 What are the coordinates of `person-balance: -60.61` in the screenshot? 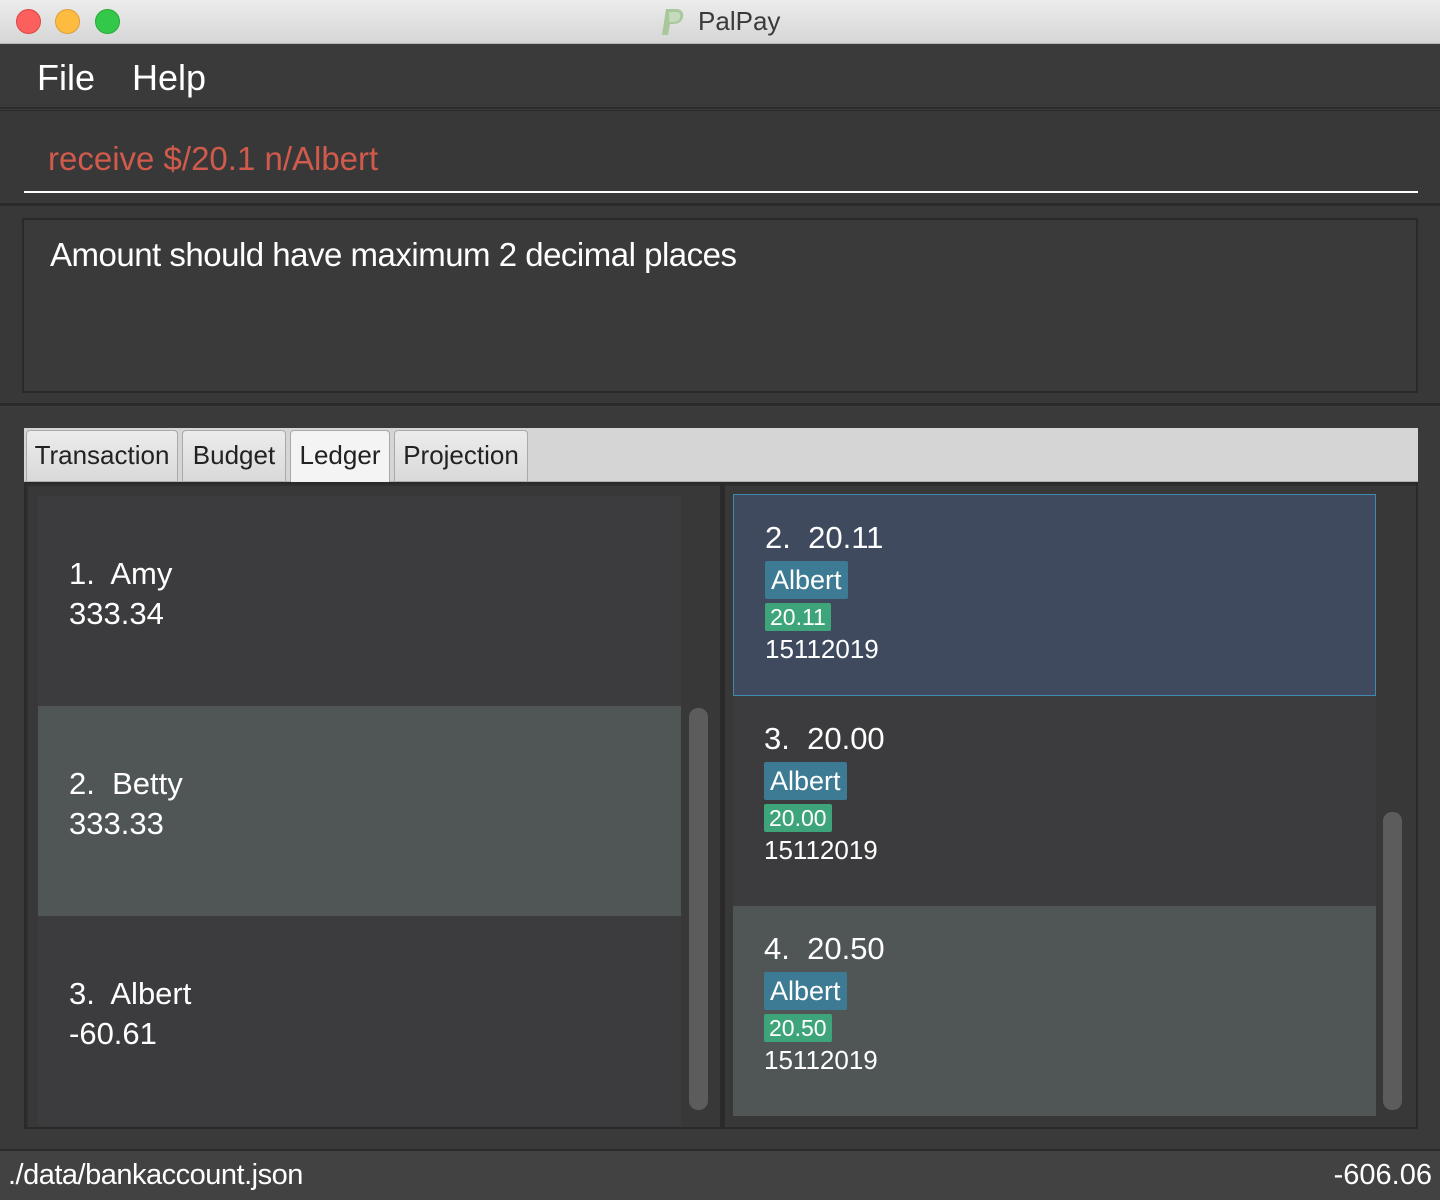 It's located at (113, 1033).